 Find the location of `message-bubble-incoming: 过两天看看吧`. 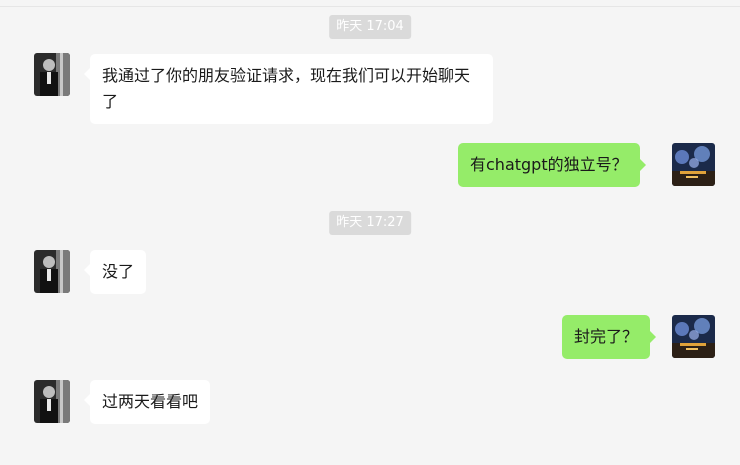

message-bubble-incoming: 过两天看看吧 is located at coordinates (147, 402).